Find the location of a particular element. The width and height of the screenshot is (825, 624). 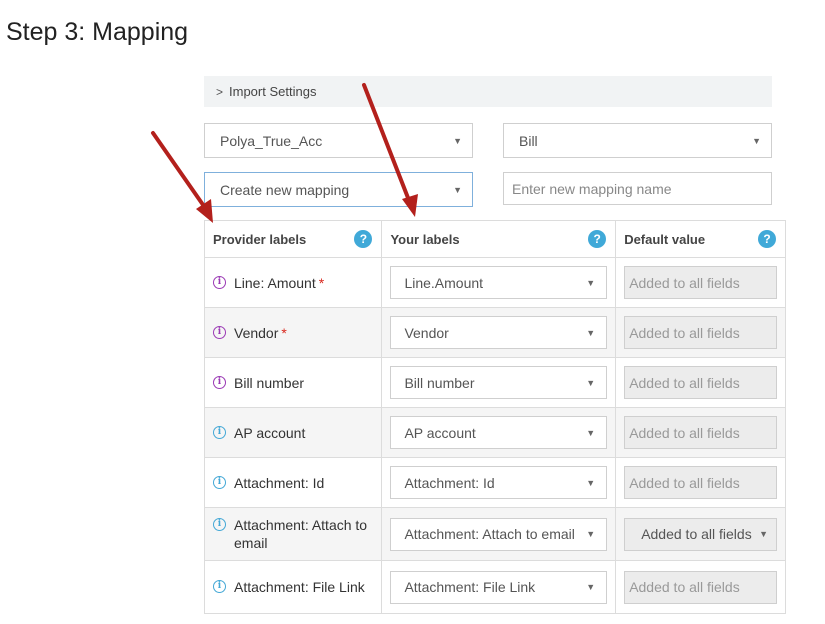

account-select: Polya_True_Acc ▼ is located at coordinates (338, 140).